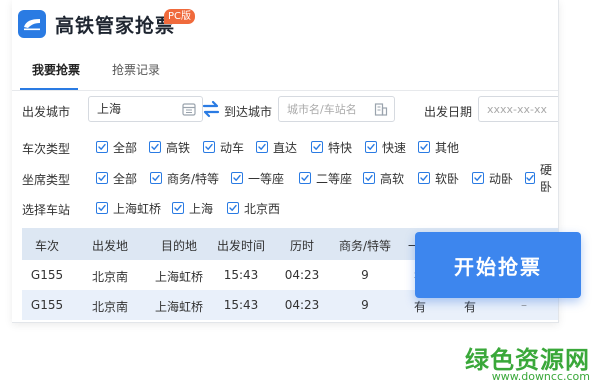  Describe the element at coordinates (109, 109) in the screenshot. I see `from-city-value: 上海` at that location.